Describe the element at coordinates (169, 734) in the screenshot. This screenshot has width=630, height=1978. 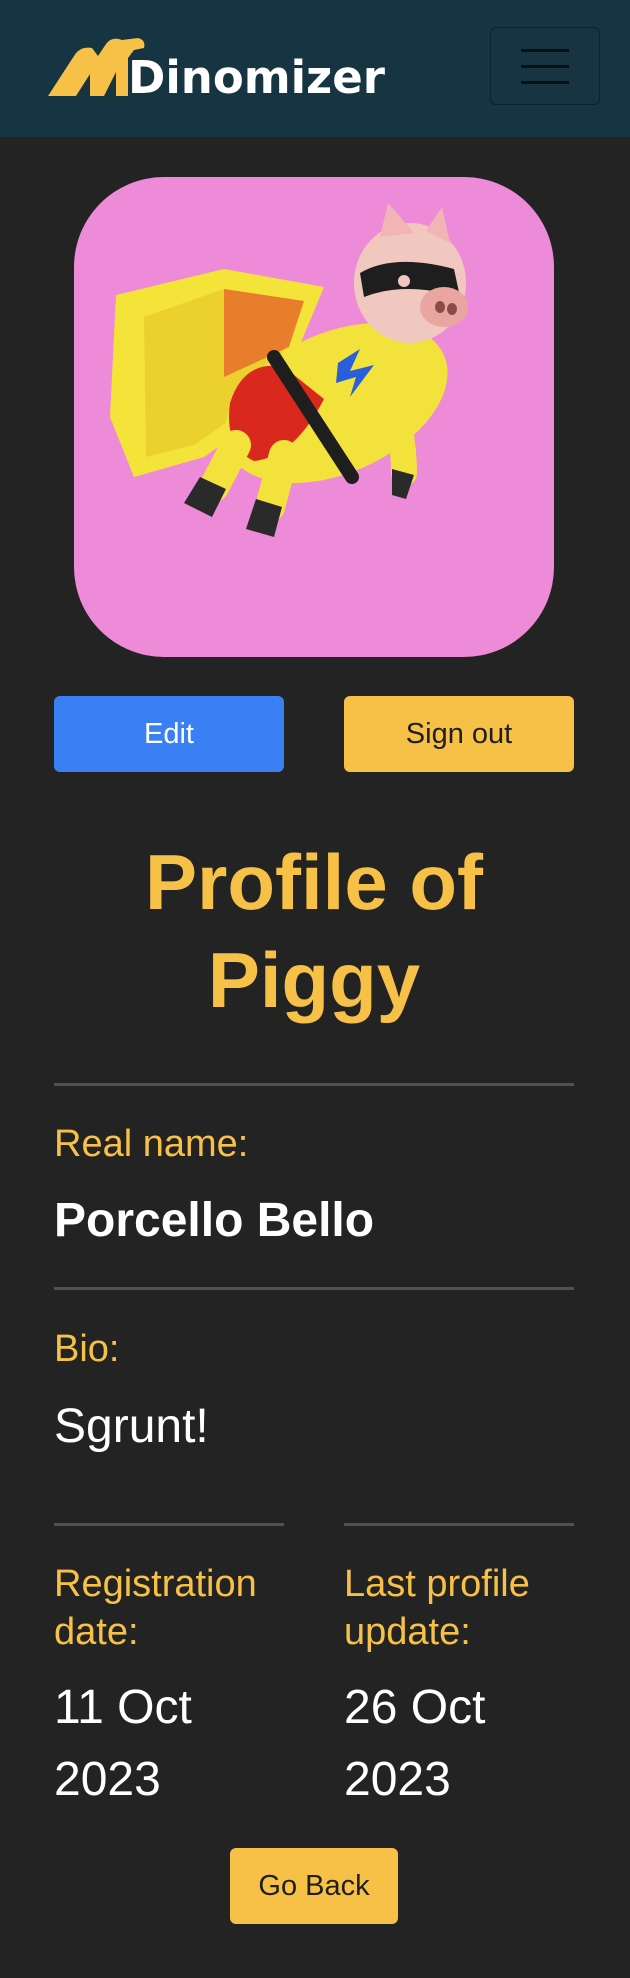
I see `edit-profile-button: Edit` at that location.